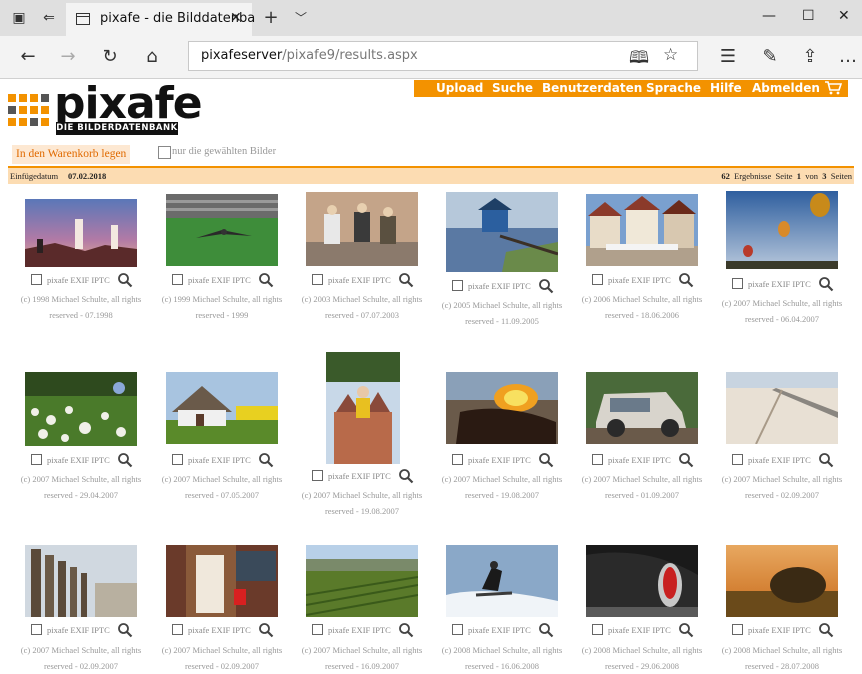 This screenshot has height=674, width=862. What do you see at coordinates (726, 88) in the screenshot?
I see `menu-hilfe: Hilfe` at bounding box center [726, 88].